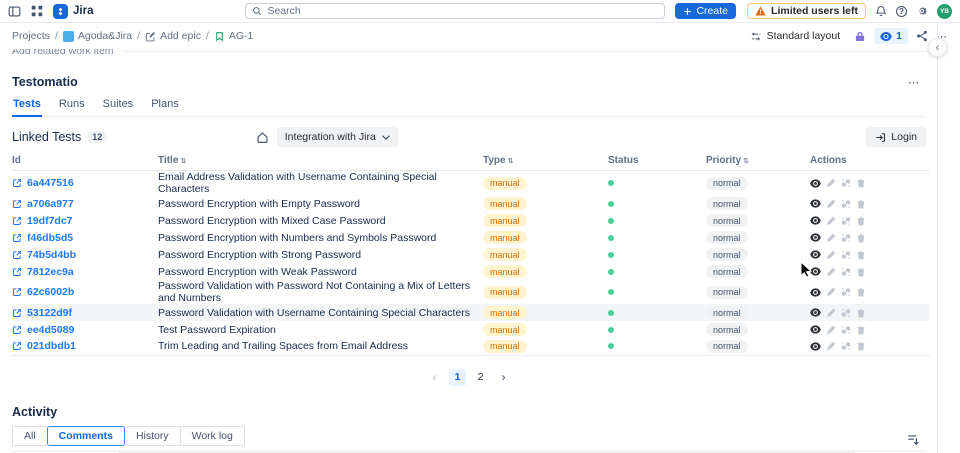  What do you see at coordinates (727, 183) in the screenshot?
I see `priority-badge: normal` at bounding box center [727, 183].